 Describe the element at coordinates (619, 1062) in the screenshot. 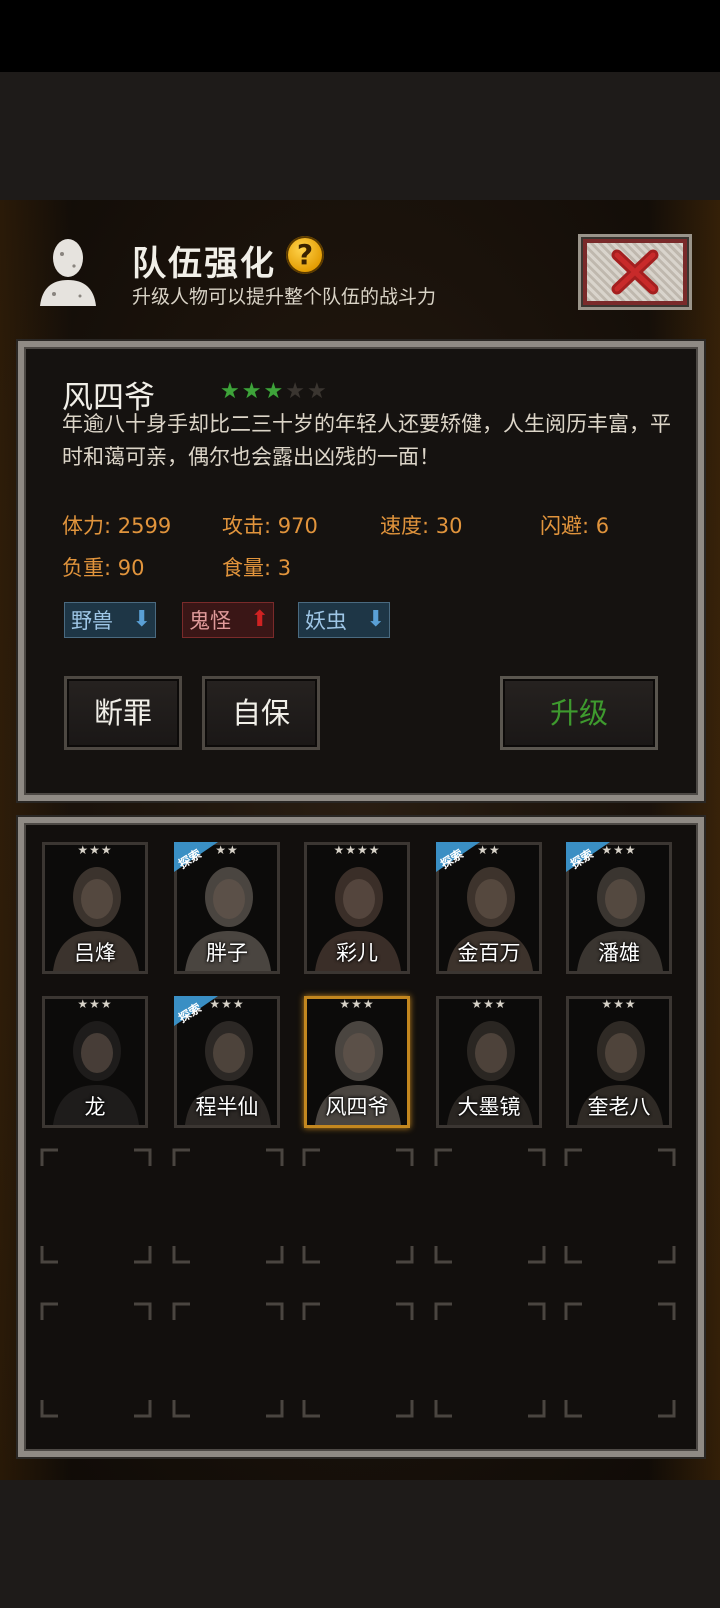

I see `roster-card: ★★★ 奎老八` at that location.